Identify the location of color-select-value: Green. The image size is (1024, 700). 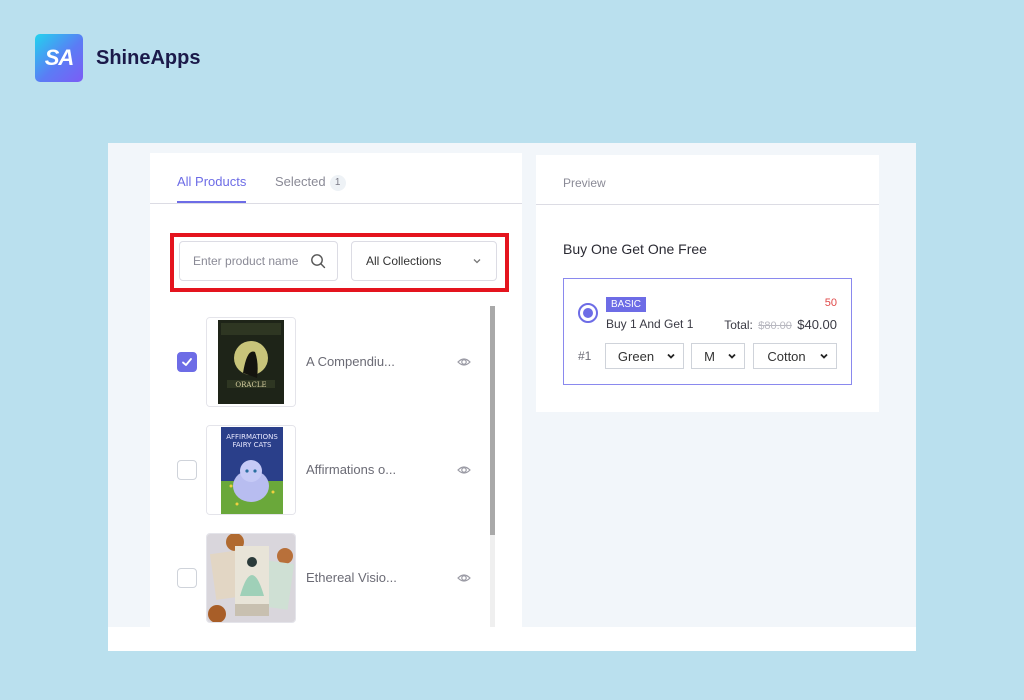
(636, 356).